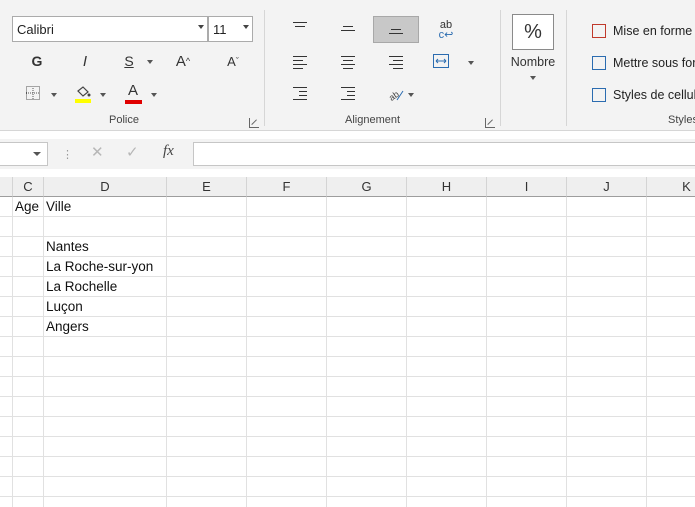 The width and height of the screenshot is (695, 507). What do you see at coordinates (97, 152) in the screenshot?
I see `cancel-icon: ✕` at bounding box center [97, 152].